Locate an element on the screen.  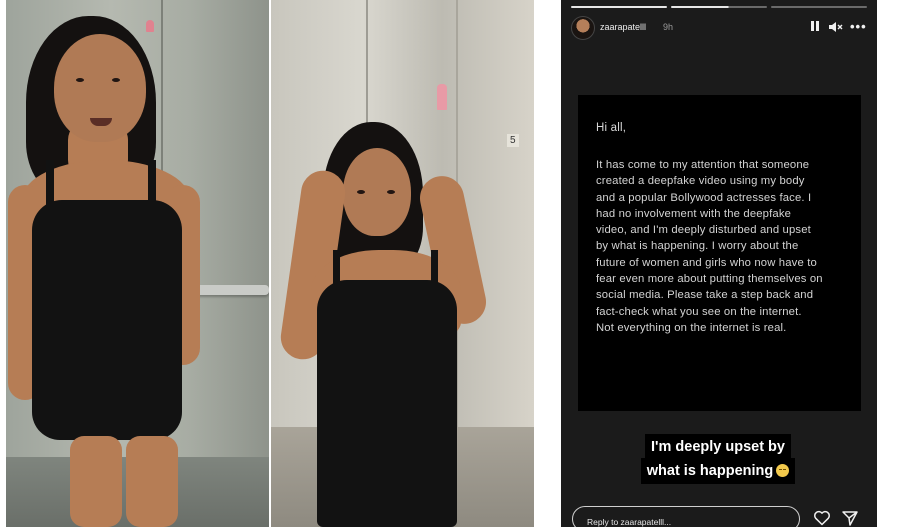
note-greeting: Hi all, is located at coordinates (611, 128).